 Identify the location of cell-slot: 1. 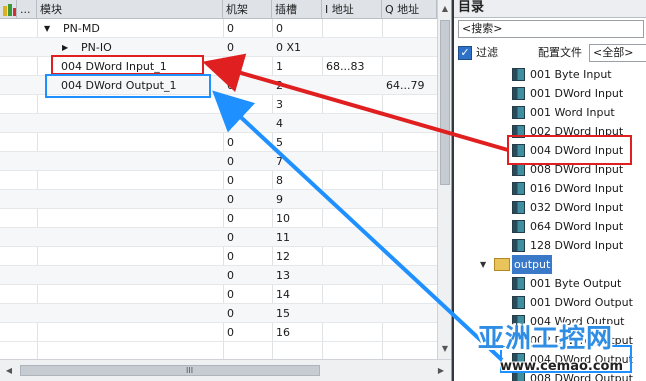
(279, 66).